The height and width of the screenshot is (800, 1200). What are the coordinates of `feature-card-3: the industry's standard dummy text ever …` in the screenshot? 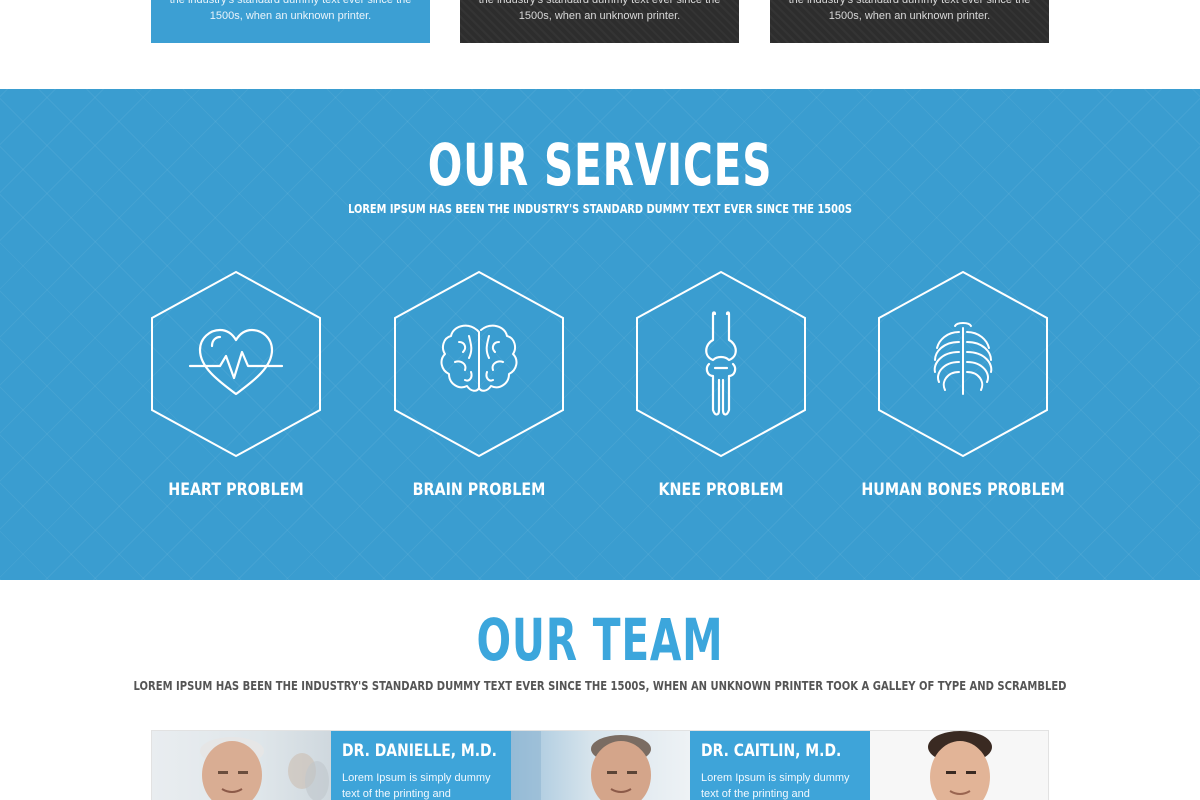 It's located at (909, 21).